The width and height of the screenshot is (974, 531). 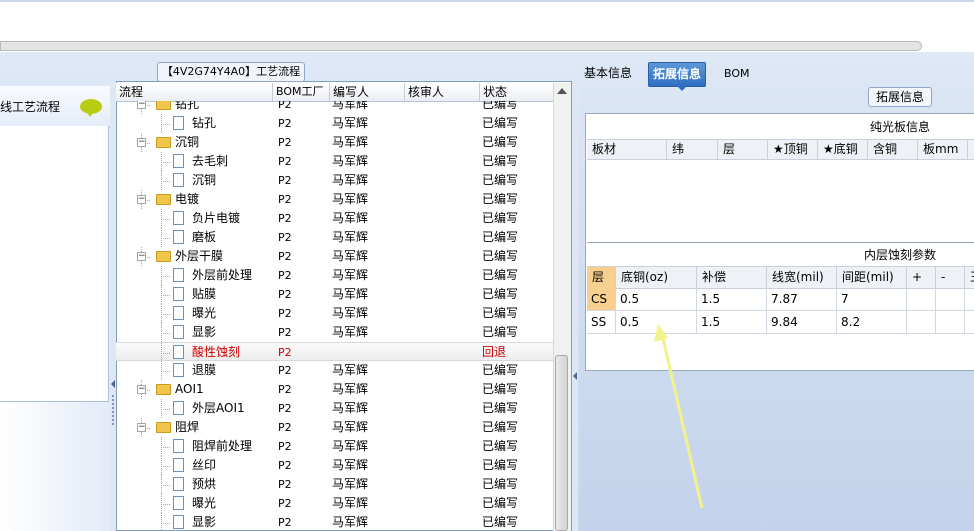 What do you see at coordinates (334, 465) in the screenshot?
I see `process-row: 丝印 P2 马军辉 已编写` at bounding box center [334, 465].